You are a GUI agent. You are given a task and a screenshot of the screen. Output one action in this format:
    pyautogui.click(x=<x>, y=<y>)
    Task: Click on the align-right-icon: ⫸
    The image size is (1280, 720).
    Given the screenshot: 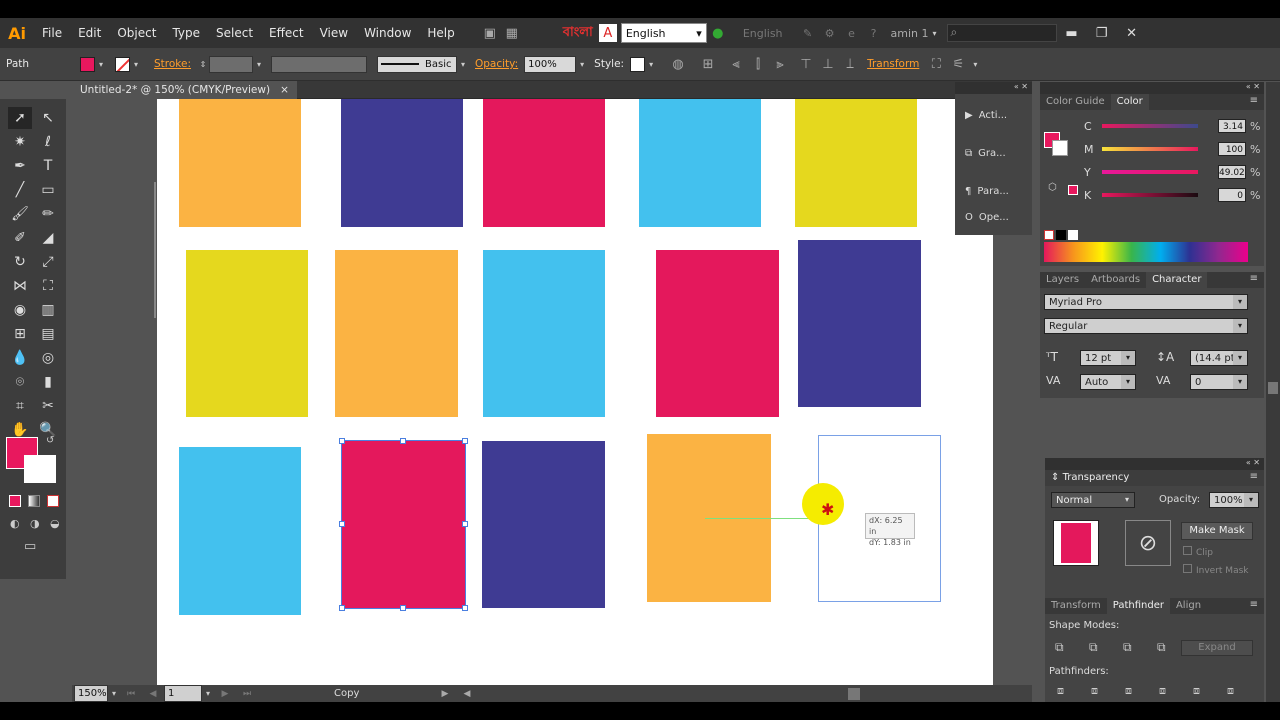 What is the action you would take?
    pyautogui.click(x=780, y=64)
    